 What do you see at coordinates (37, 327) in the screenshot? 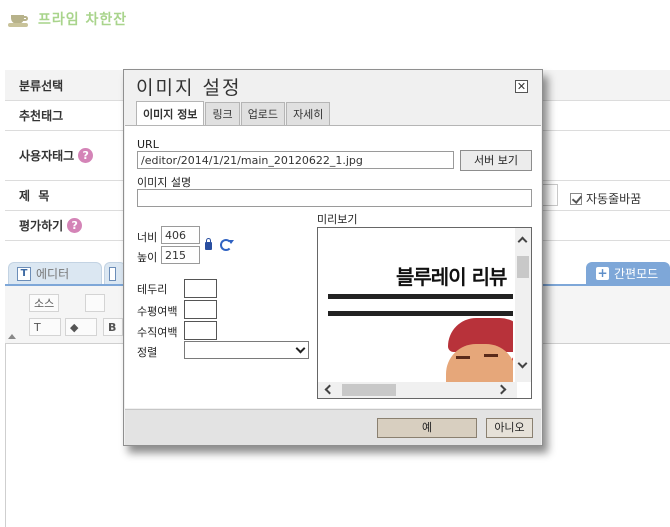
I see `text-color-icon: T` at bounding box center [37, 327].